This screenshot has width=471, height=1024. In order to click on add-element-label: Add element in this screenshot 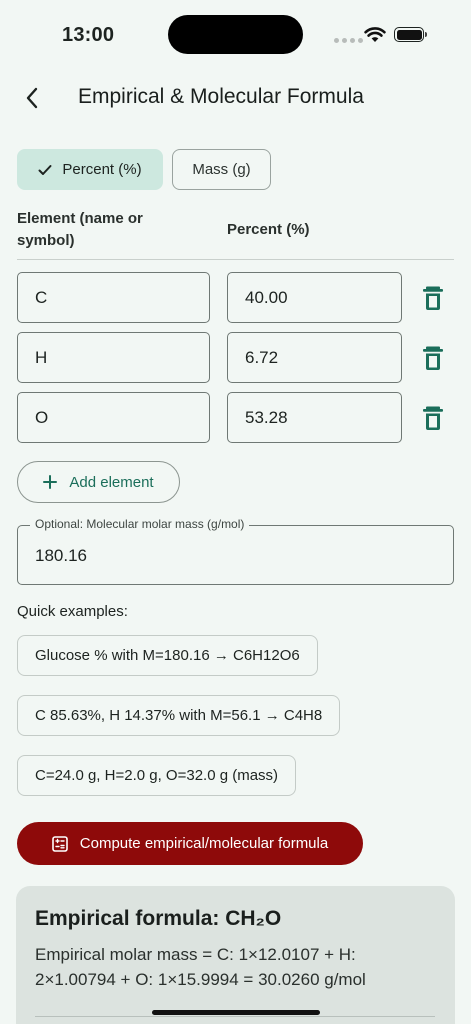, I will do `click(111, 482)`.